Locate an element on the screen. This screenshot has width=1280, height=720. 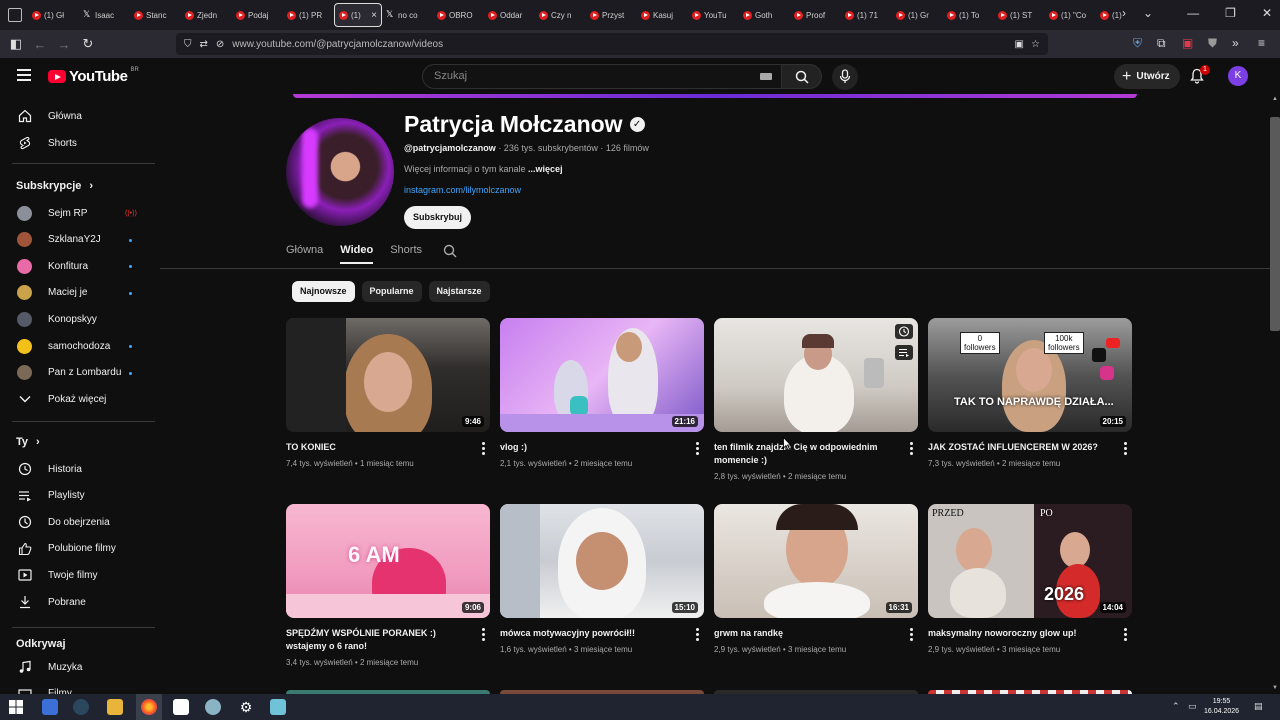
chip-newest: Najnowsze is located at coordinates (323, 291).